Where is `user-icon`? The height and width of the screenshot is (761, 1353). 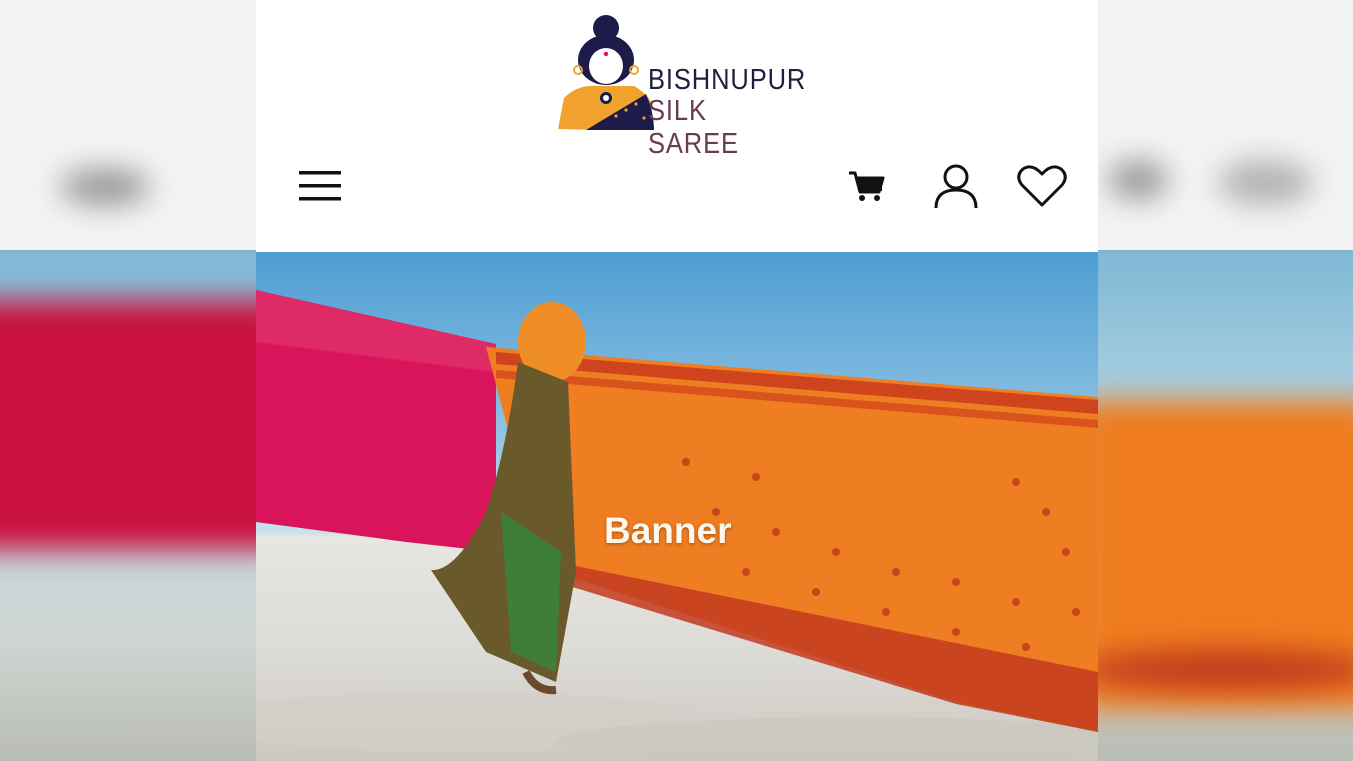 user-icon is located at coordinates (956, 186).